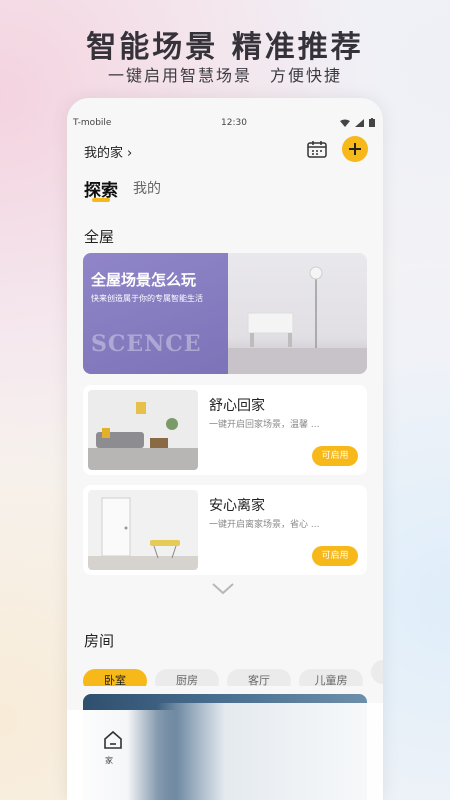  I want to click on banner-watermark: SCENCE, so click(146, 344).